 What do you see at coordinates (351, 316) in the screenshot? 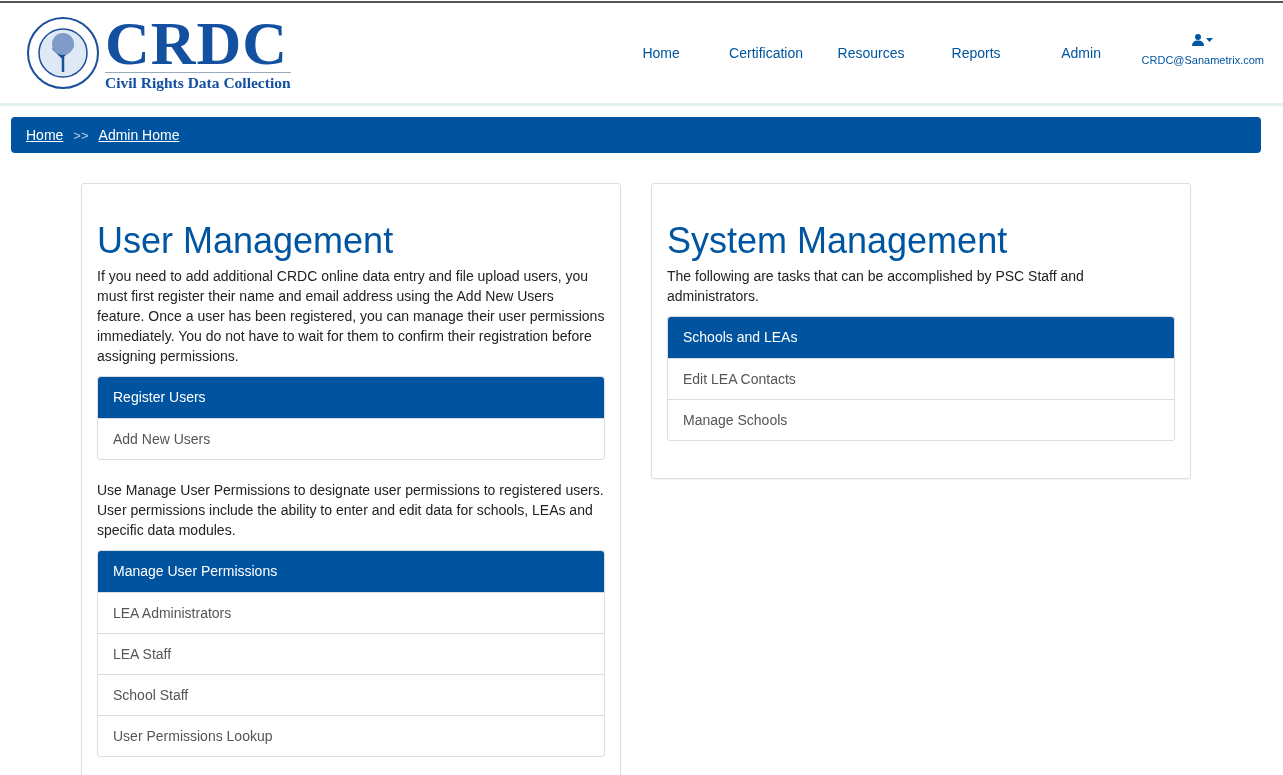
I see `description-text: If you need to add additional CRDC online data entry and file upload users, you must first register their name and email address using the Add New Users feature. Once a user has been registered, you can manage their user permissions immediately. You do not have to wait for them to confirm their registration before assigning permissions.` at bounding box center [351, 316].